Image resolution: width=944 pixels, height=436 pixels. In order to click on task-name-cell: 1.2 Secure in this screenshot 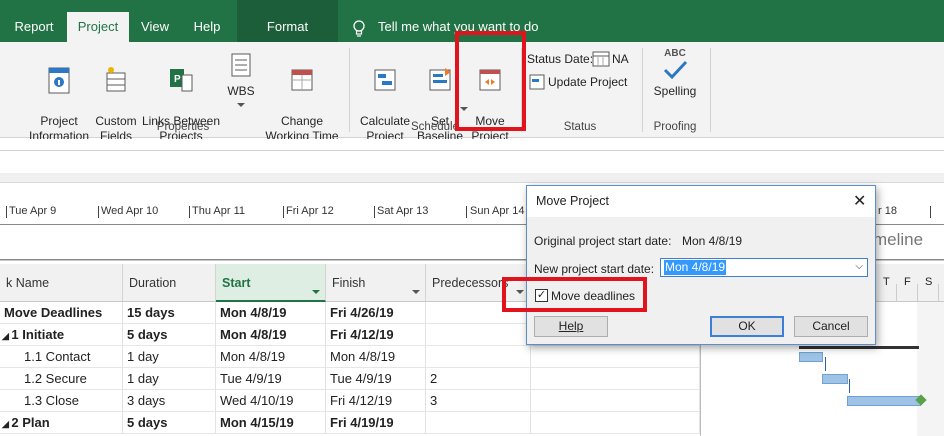, I will do `click(61, 379)`.